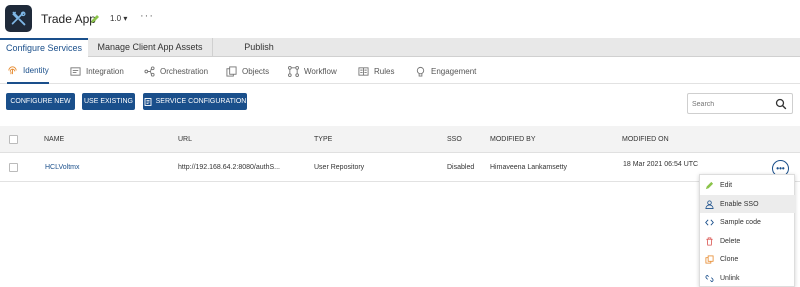 Image resolution: width=800 pixels, height=287 pixels. Describe the element at coordinates (54, 139) in the screenshot. I see `column-header-name: NAME` at that location.